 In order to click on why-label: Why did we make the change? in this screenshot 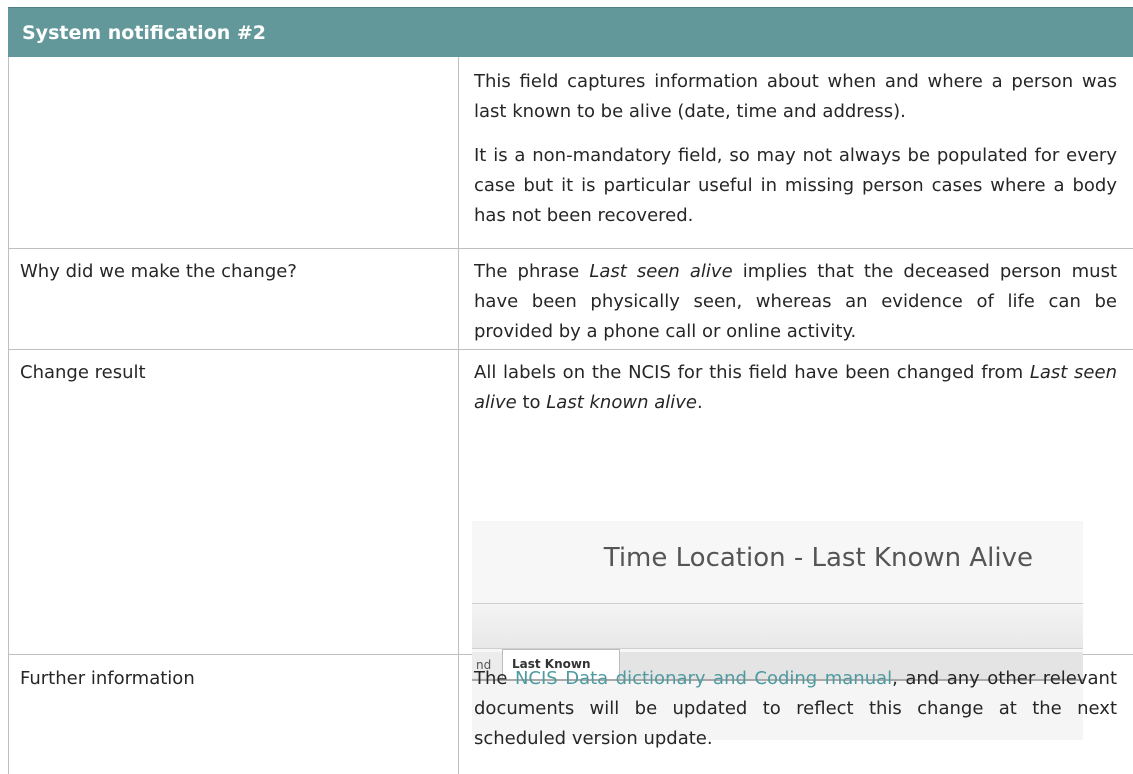, I will do `click(158, 271)`.